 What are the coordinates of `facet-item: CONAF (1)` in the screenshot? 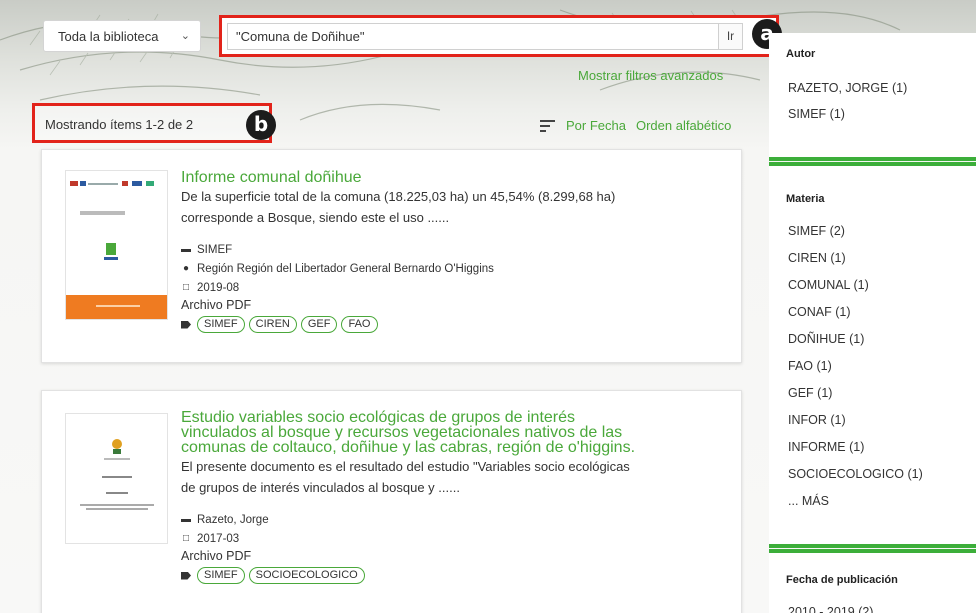 It's located at (819, 312).